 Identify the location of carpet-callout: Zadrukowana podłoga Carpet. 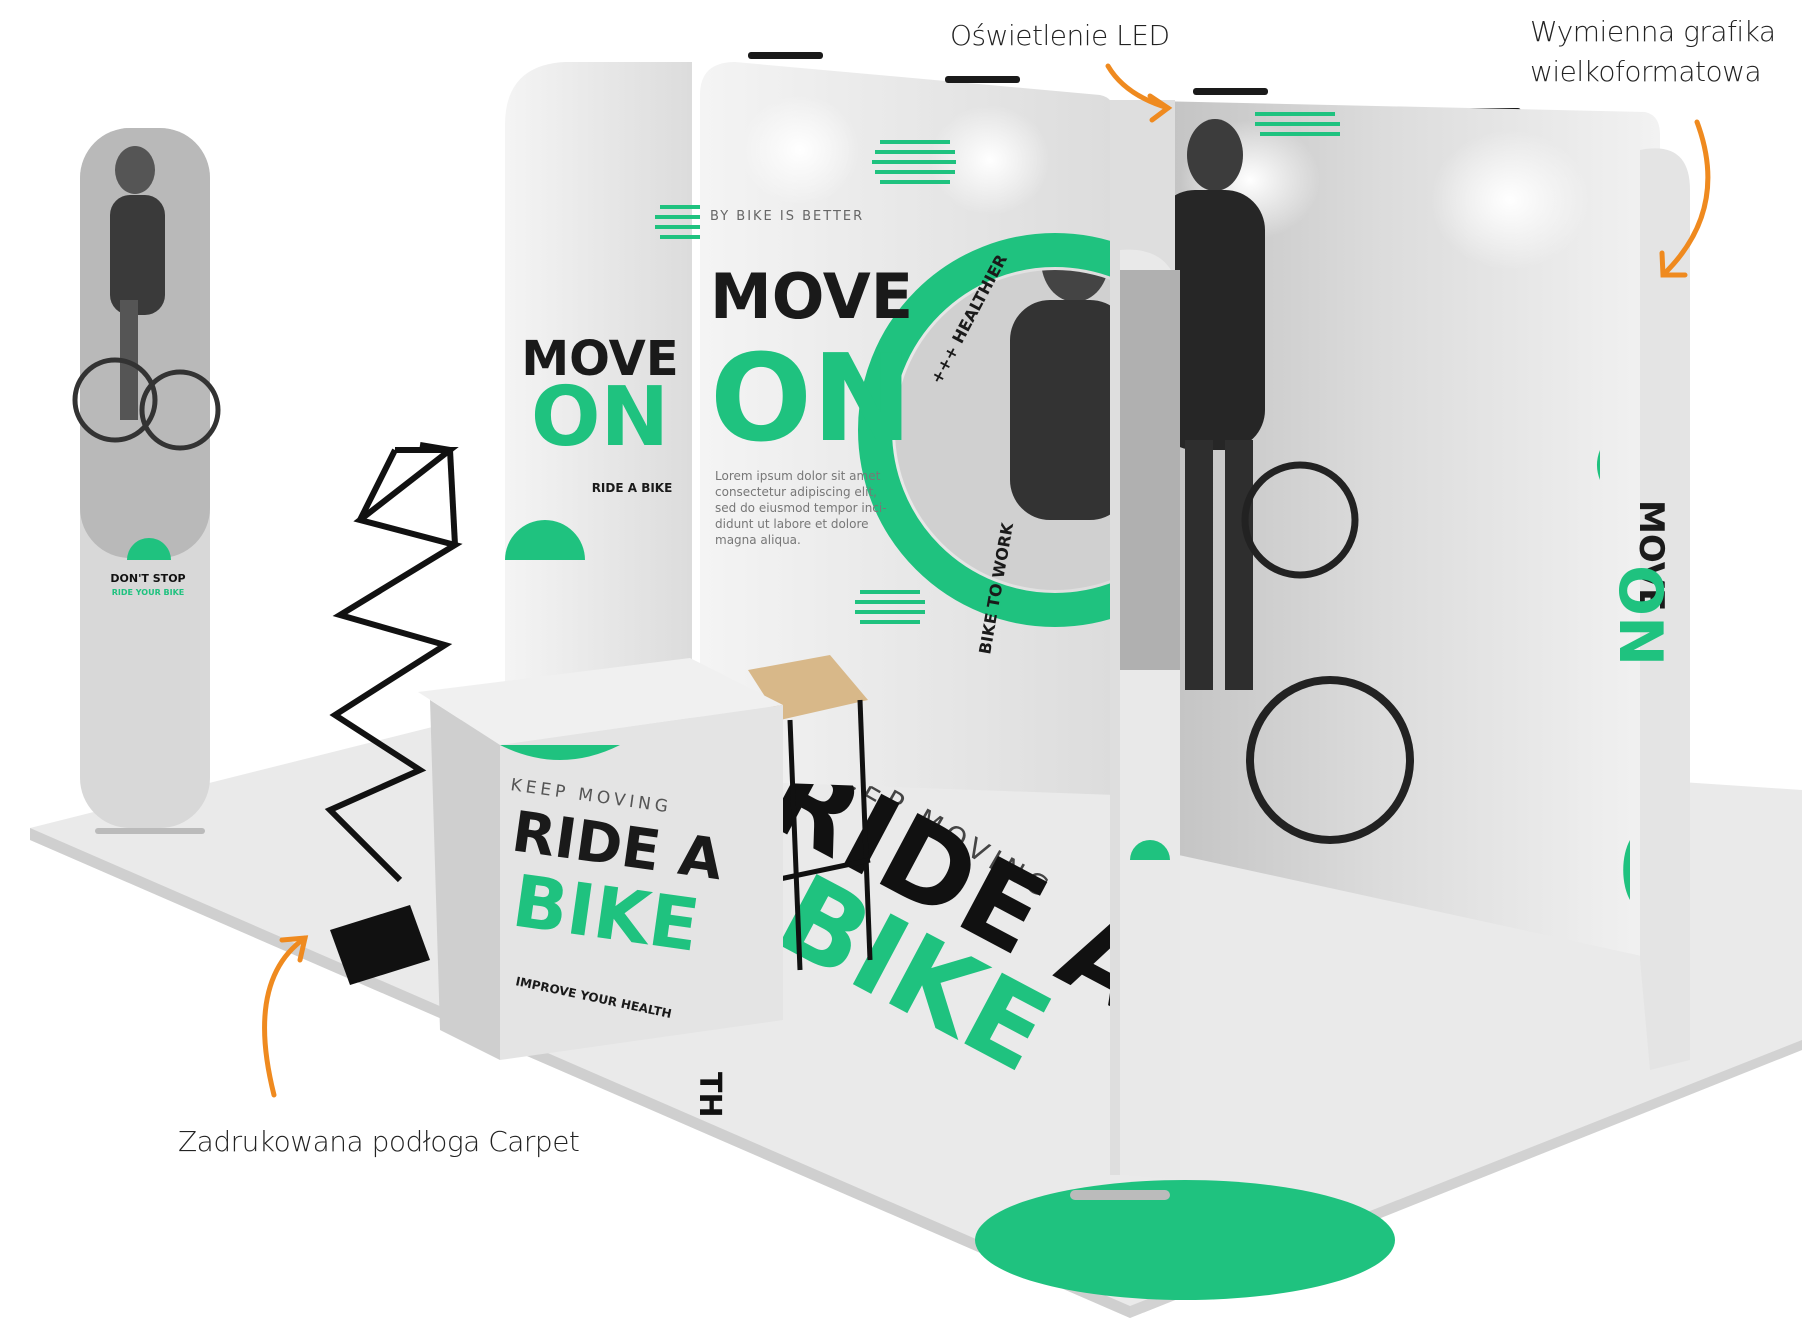
(379, 1141).